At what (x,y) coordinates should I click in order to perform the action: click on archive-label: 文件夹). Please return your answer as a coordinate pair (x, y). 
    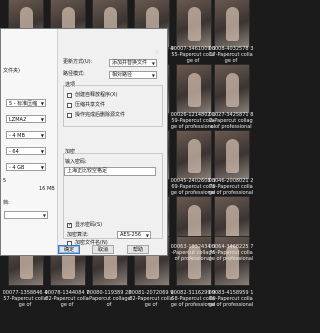
    Looking at the image, I should click on (11, 71).